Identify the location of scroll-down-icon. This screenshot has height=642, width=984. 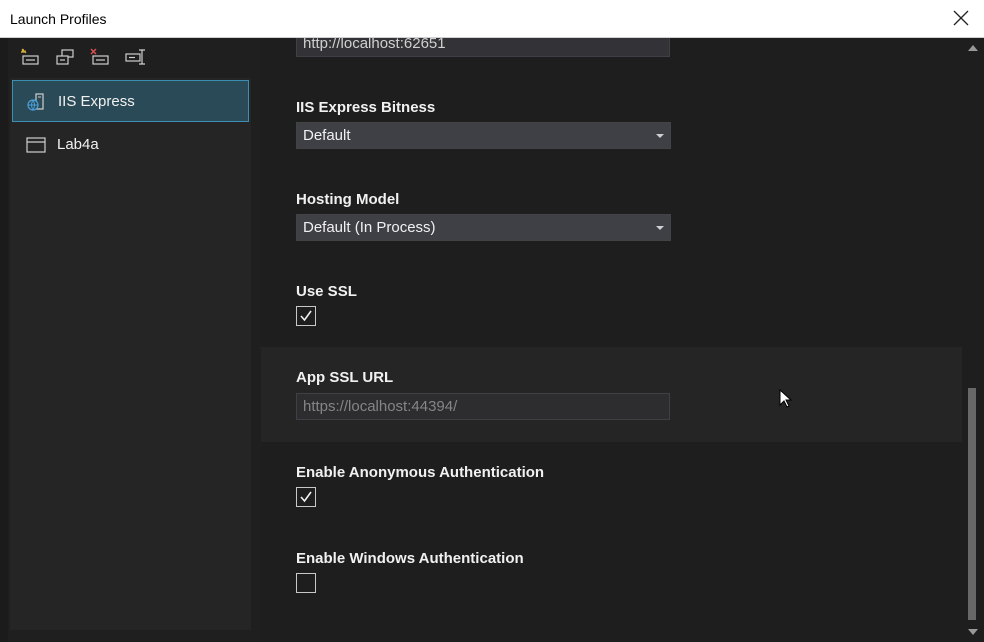
(973, 632).